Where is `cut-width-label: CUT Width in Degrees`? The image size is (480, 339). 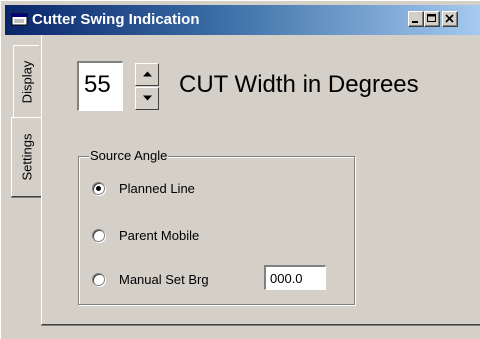 cut-width-label: CUT Width in Degrees is located at coordinates (299, 84).